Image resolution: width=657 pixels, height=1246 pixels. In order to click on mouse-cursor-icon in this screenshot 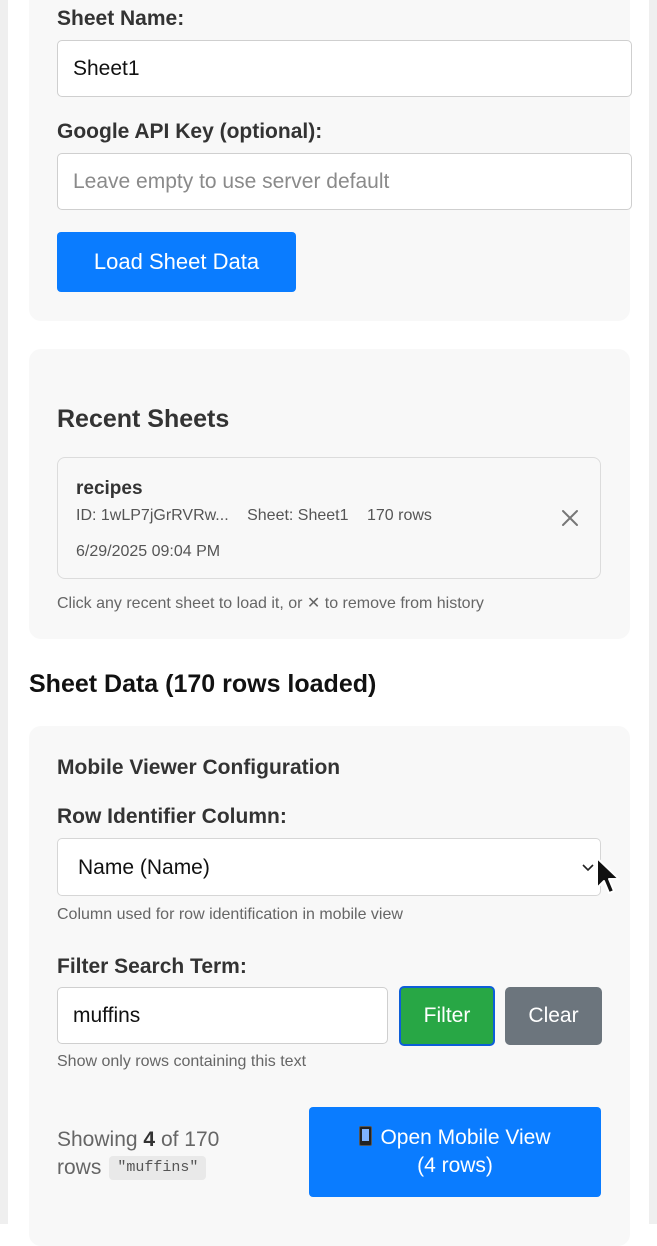, I will do `click(608, 875)`.